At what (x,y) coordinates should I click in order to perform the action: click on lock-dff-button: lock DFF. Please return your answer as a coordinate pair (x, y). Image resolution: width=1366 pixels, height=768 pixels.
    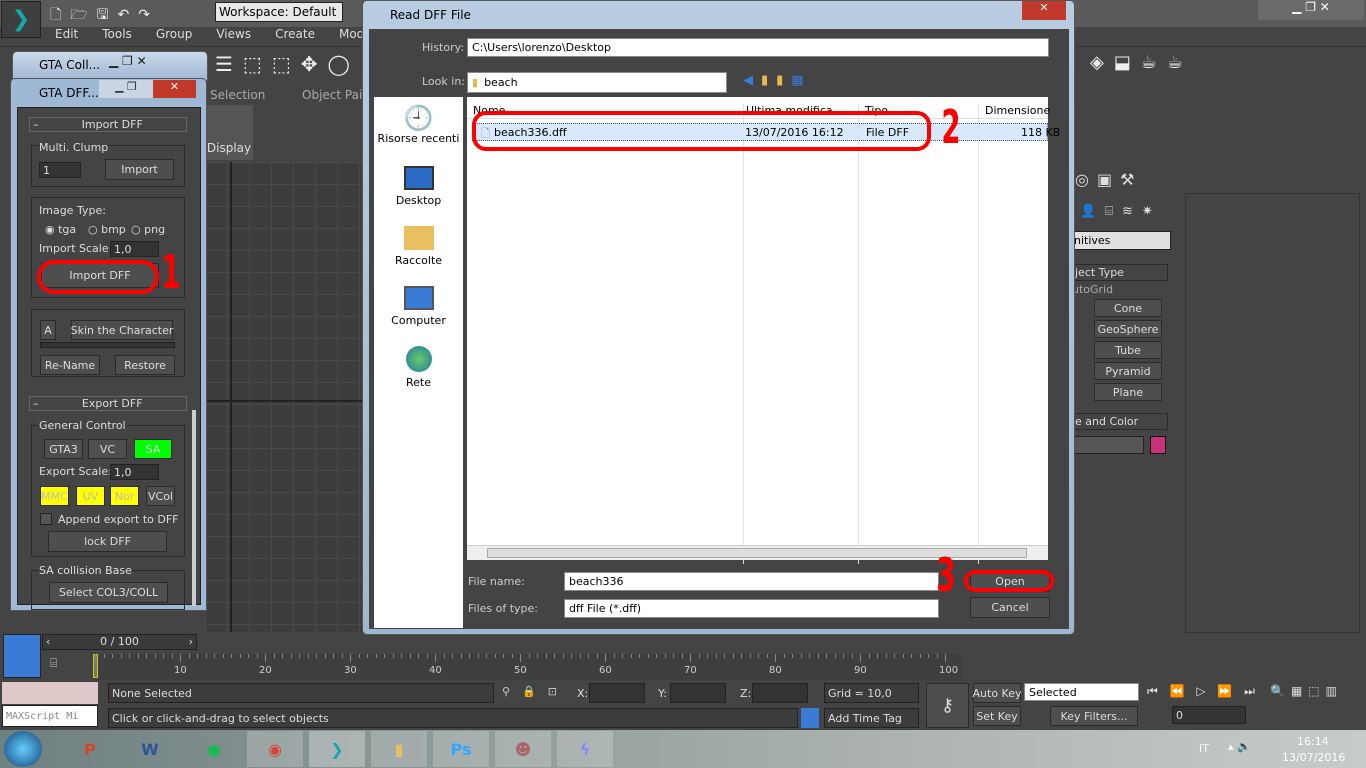
    Looking at the image, I should click on (107, 541).